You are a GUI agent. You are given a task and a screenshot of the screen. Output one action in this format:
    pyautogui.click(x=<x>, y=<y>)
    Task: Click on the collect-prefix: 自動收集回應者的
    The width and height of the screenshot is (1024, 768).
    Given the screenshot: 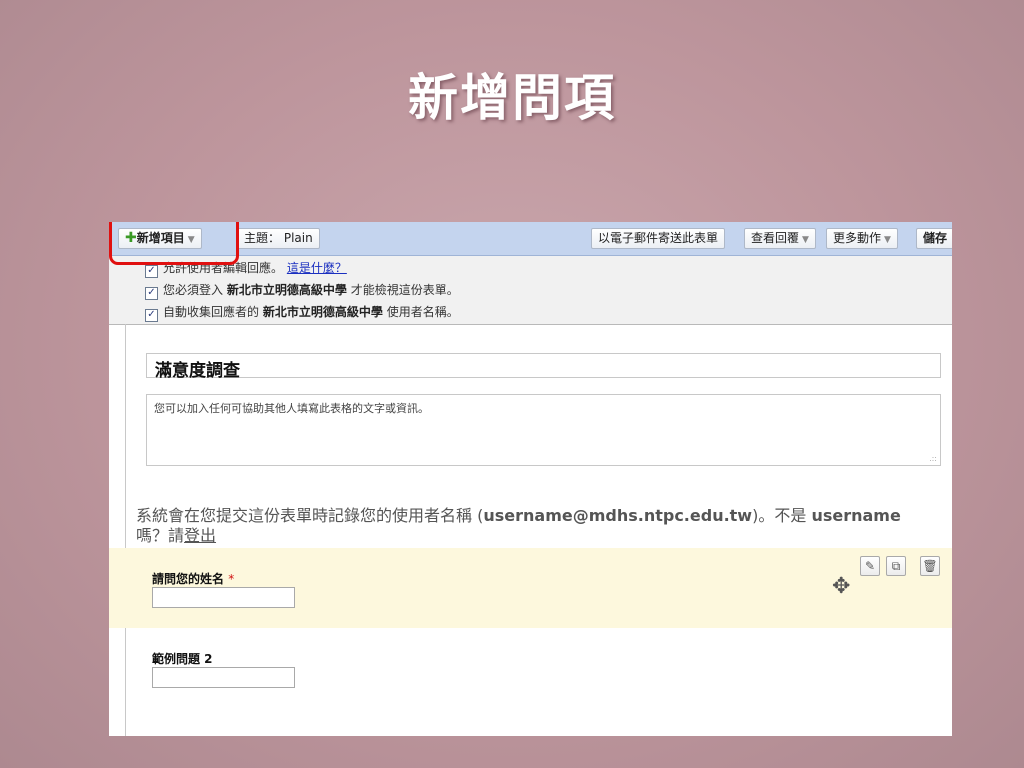 What is the action you would take?
    pyautogui.click(x=211, y=312)
    